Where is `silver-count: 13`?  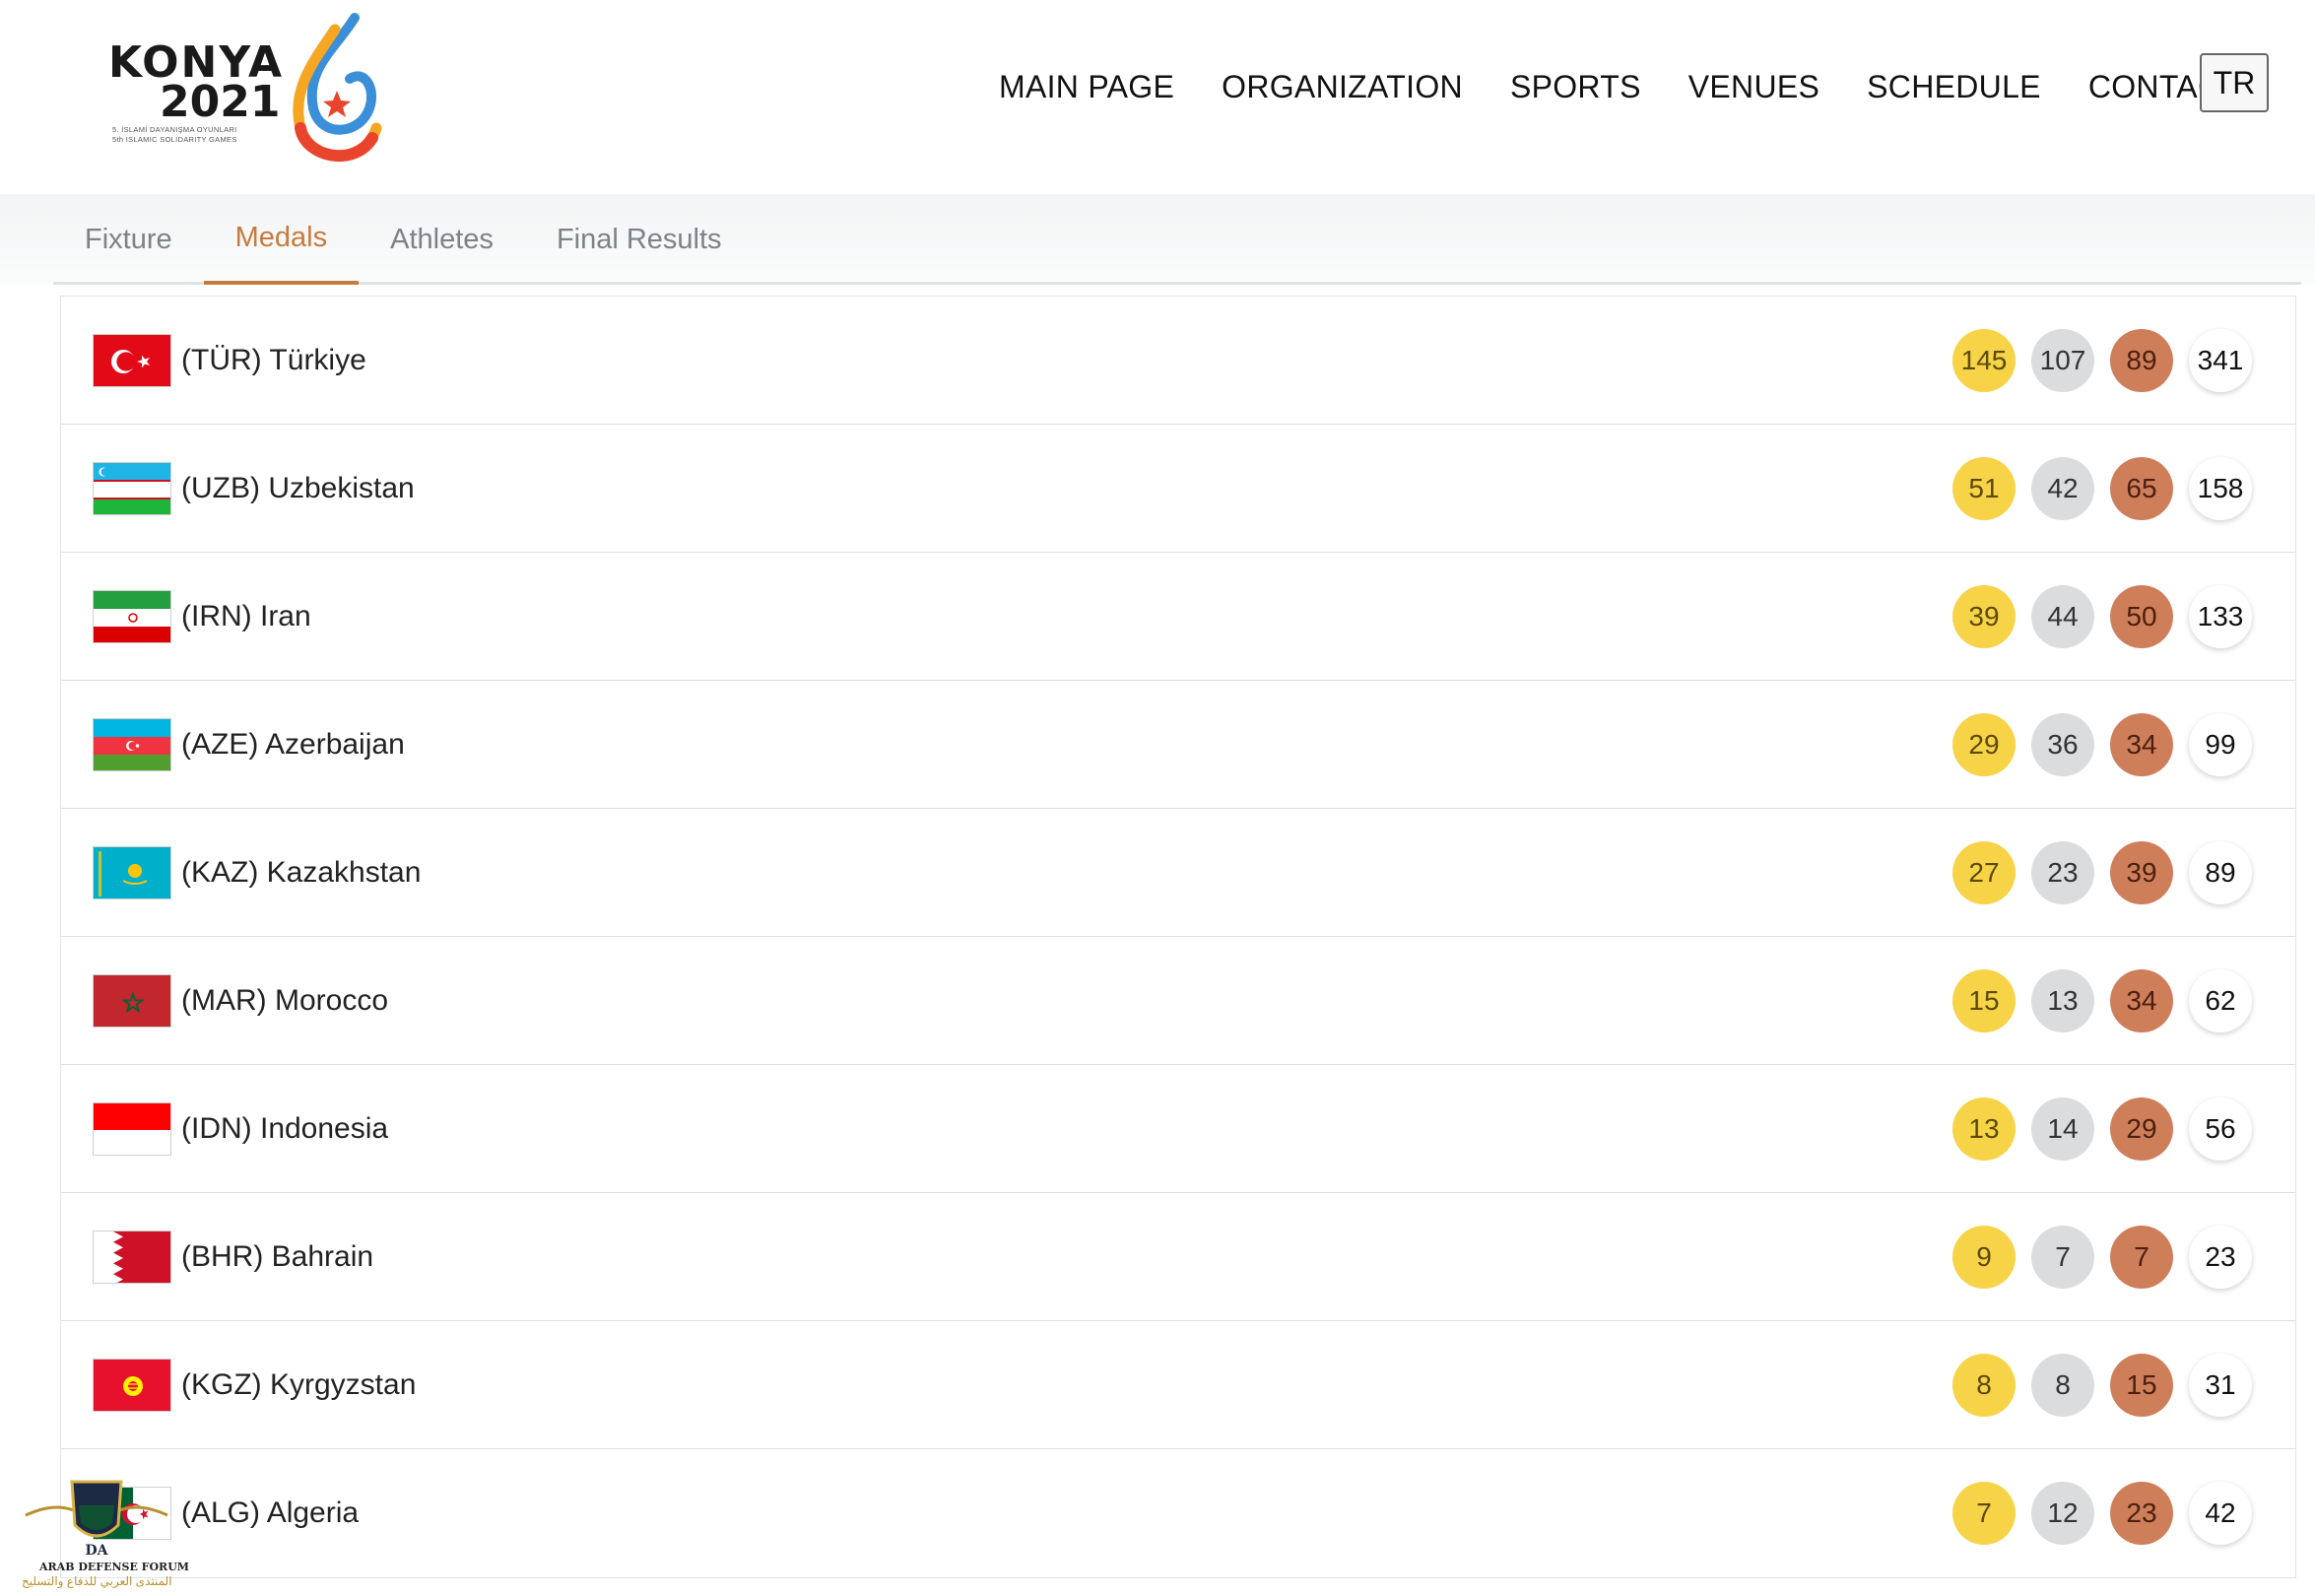
silver-count: 13 is located at coordinates (2062, 1001).